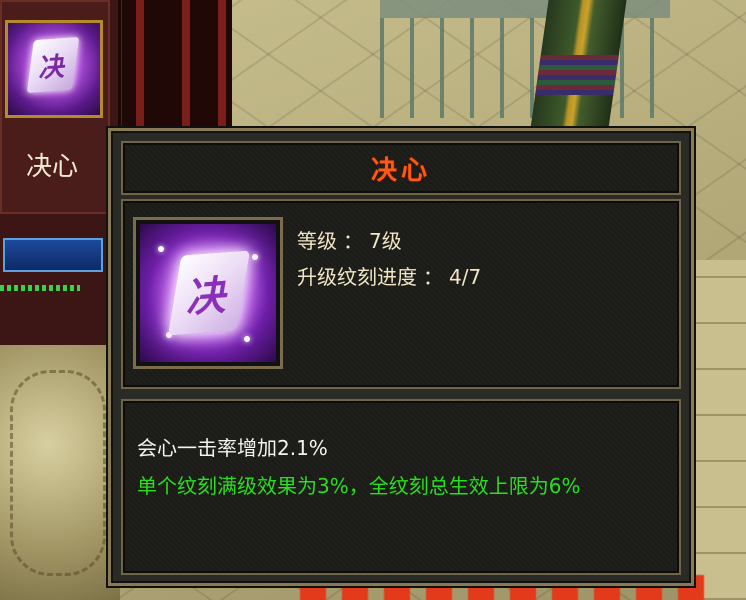  I want to click on progress-label: 升级纹刻进度, so click(357, 277).